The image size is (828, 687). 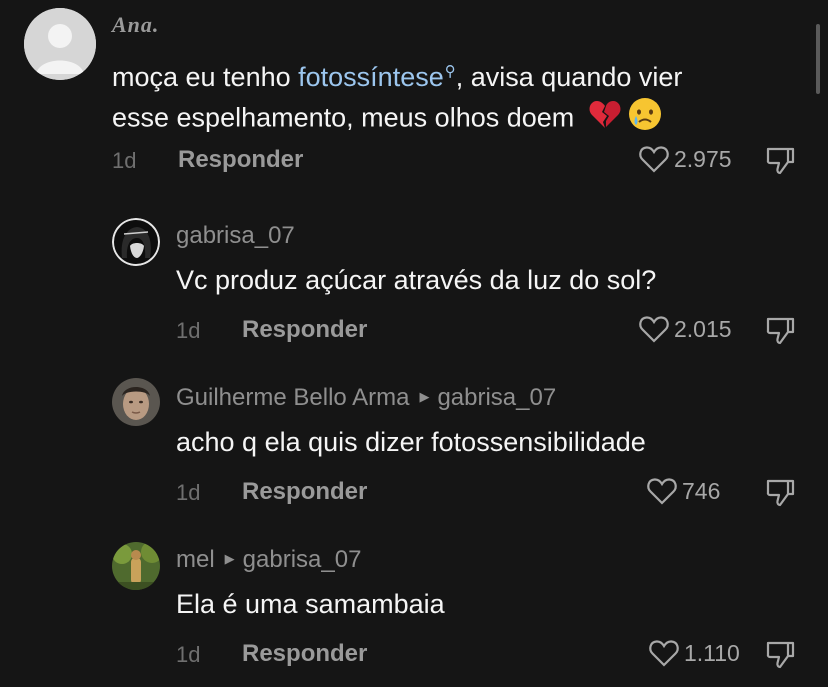 What do you see at coordinates (701, 490) in the screenshot?
I see `like-count: 746` at bounding box center [701, 490].